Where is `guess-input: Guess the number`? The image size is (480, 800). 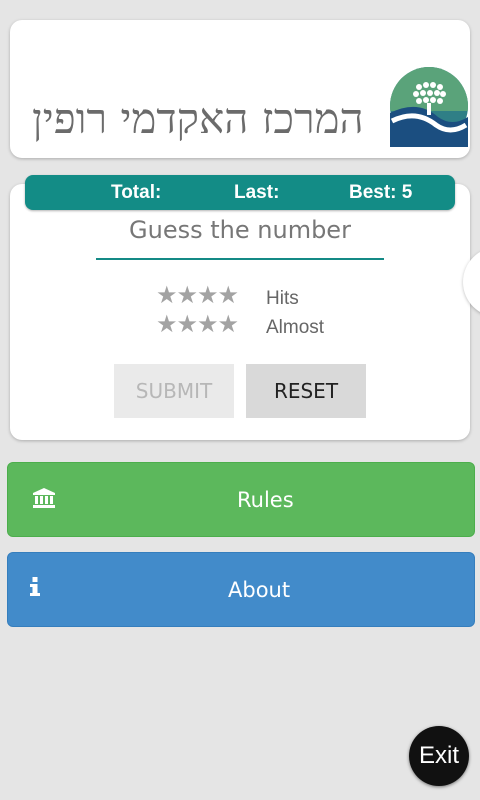
guess-input: Guess the number is located at coordinates (240, 230).